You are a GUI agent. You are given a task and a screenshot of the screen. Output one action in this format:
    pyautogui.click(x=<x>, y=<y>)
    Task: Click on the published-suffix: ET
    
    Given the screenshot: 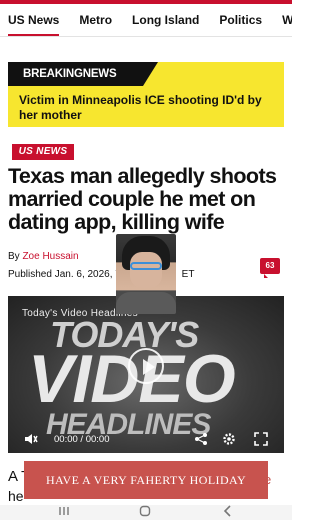 What is the action you would take?
    pyautogui.click(x=188, y=274)
    